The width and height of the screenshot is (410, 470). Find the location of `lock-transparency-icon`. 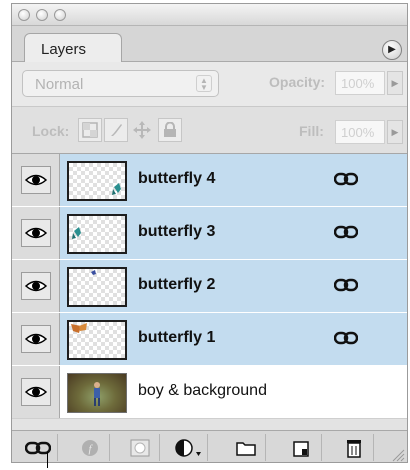

lock-transparency-icon is located at coordinates (90, 130).